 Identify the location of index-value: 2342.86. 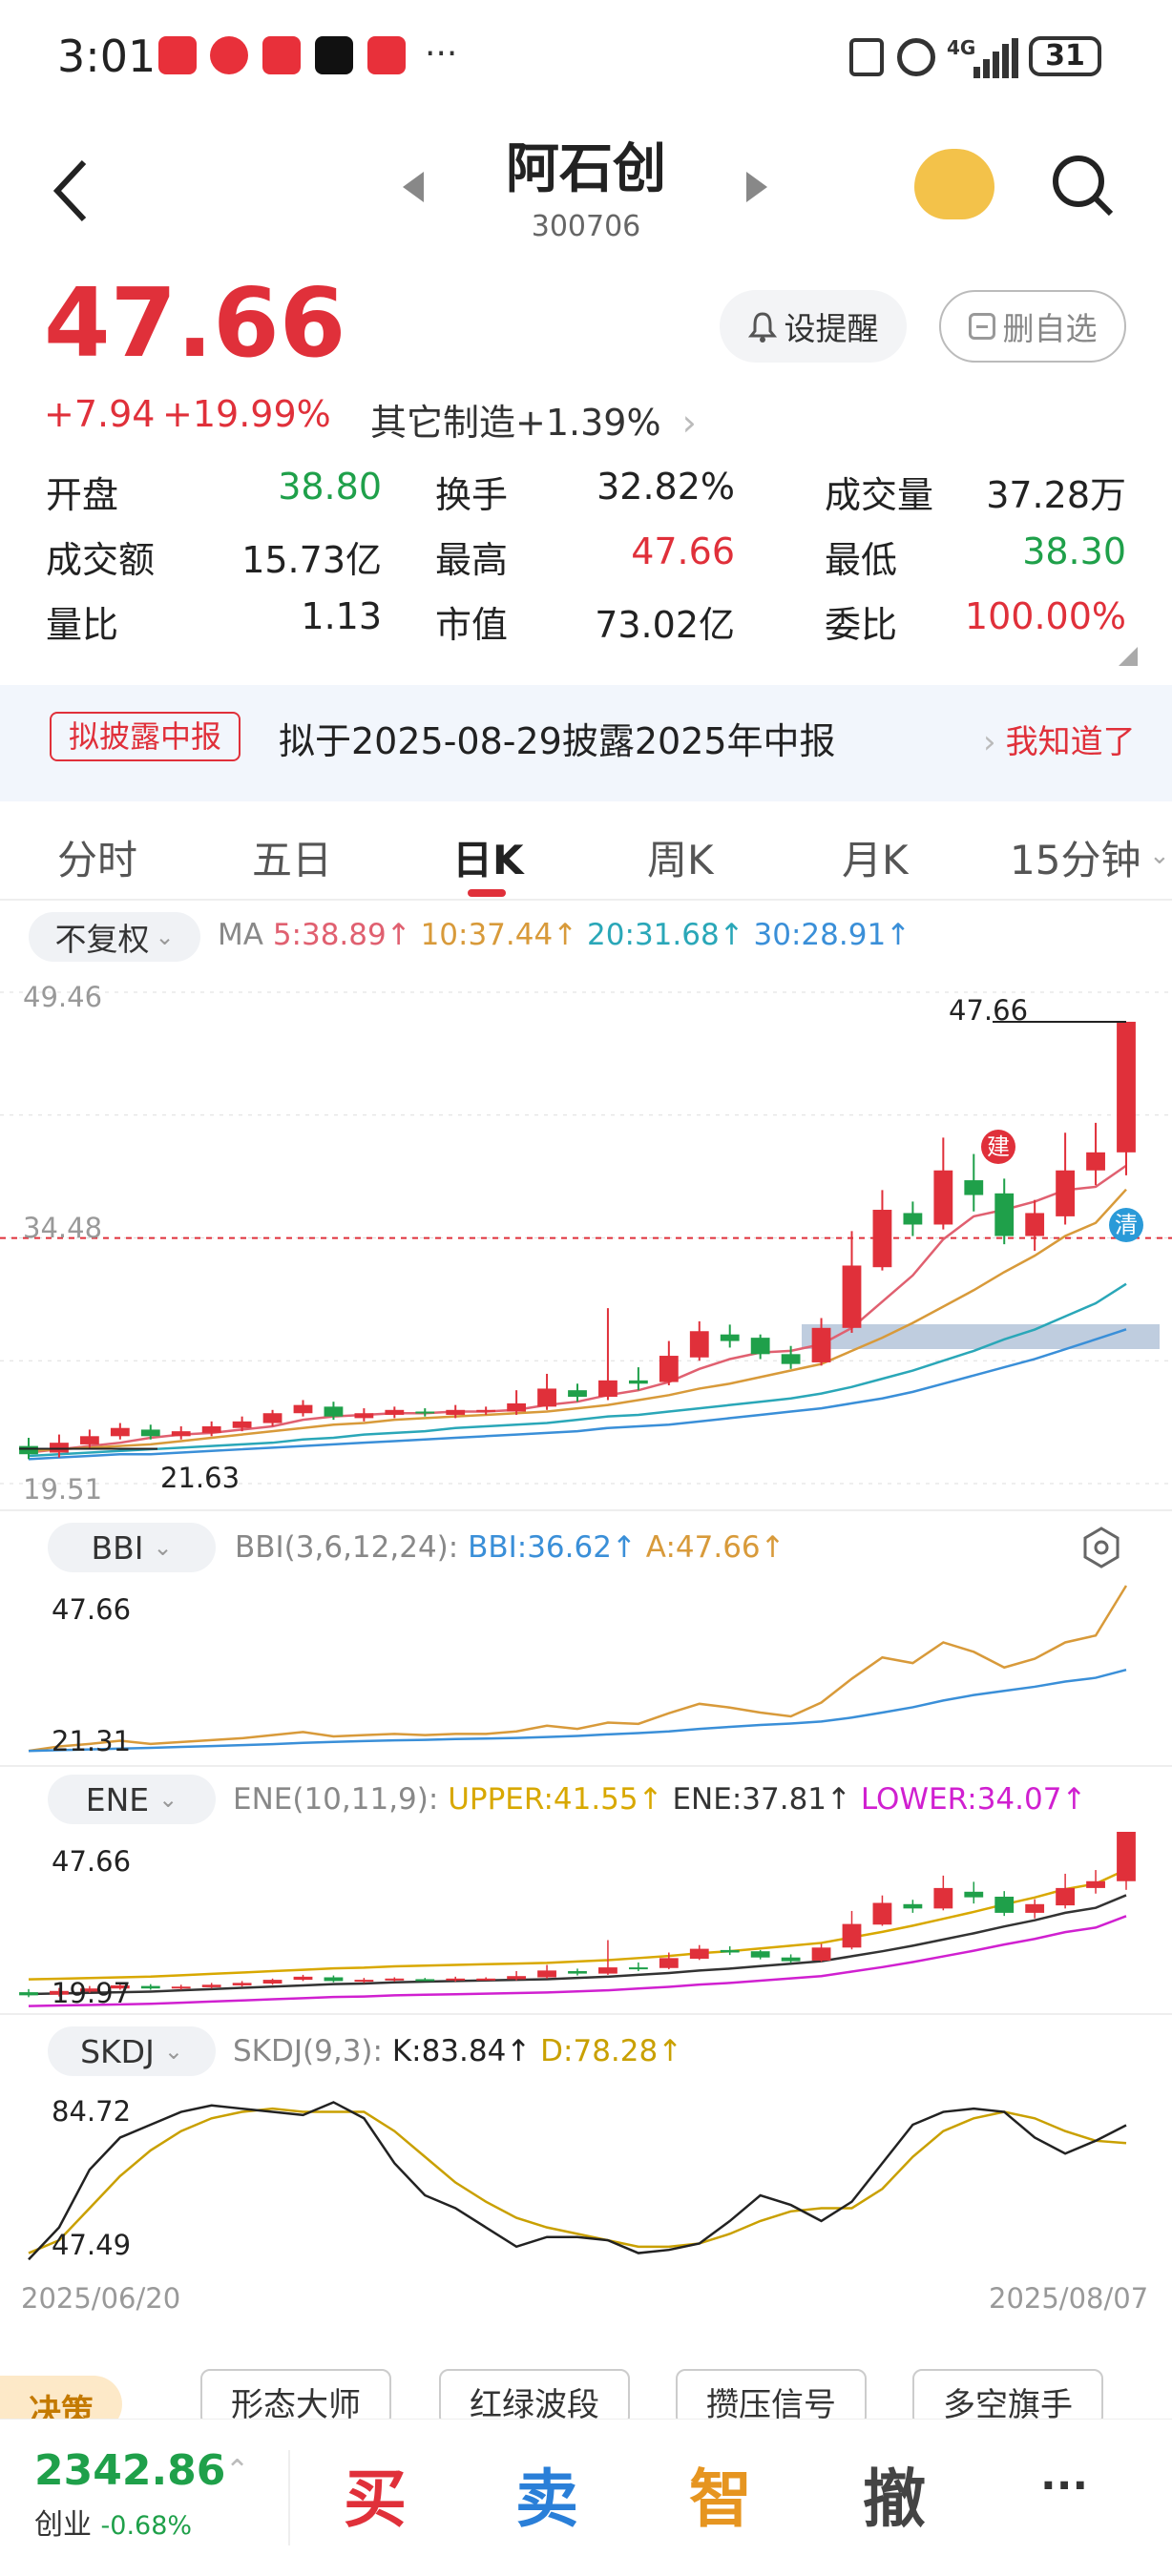
(130, 2470).